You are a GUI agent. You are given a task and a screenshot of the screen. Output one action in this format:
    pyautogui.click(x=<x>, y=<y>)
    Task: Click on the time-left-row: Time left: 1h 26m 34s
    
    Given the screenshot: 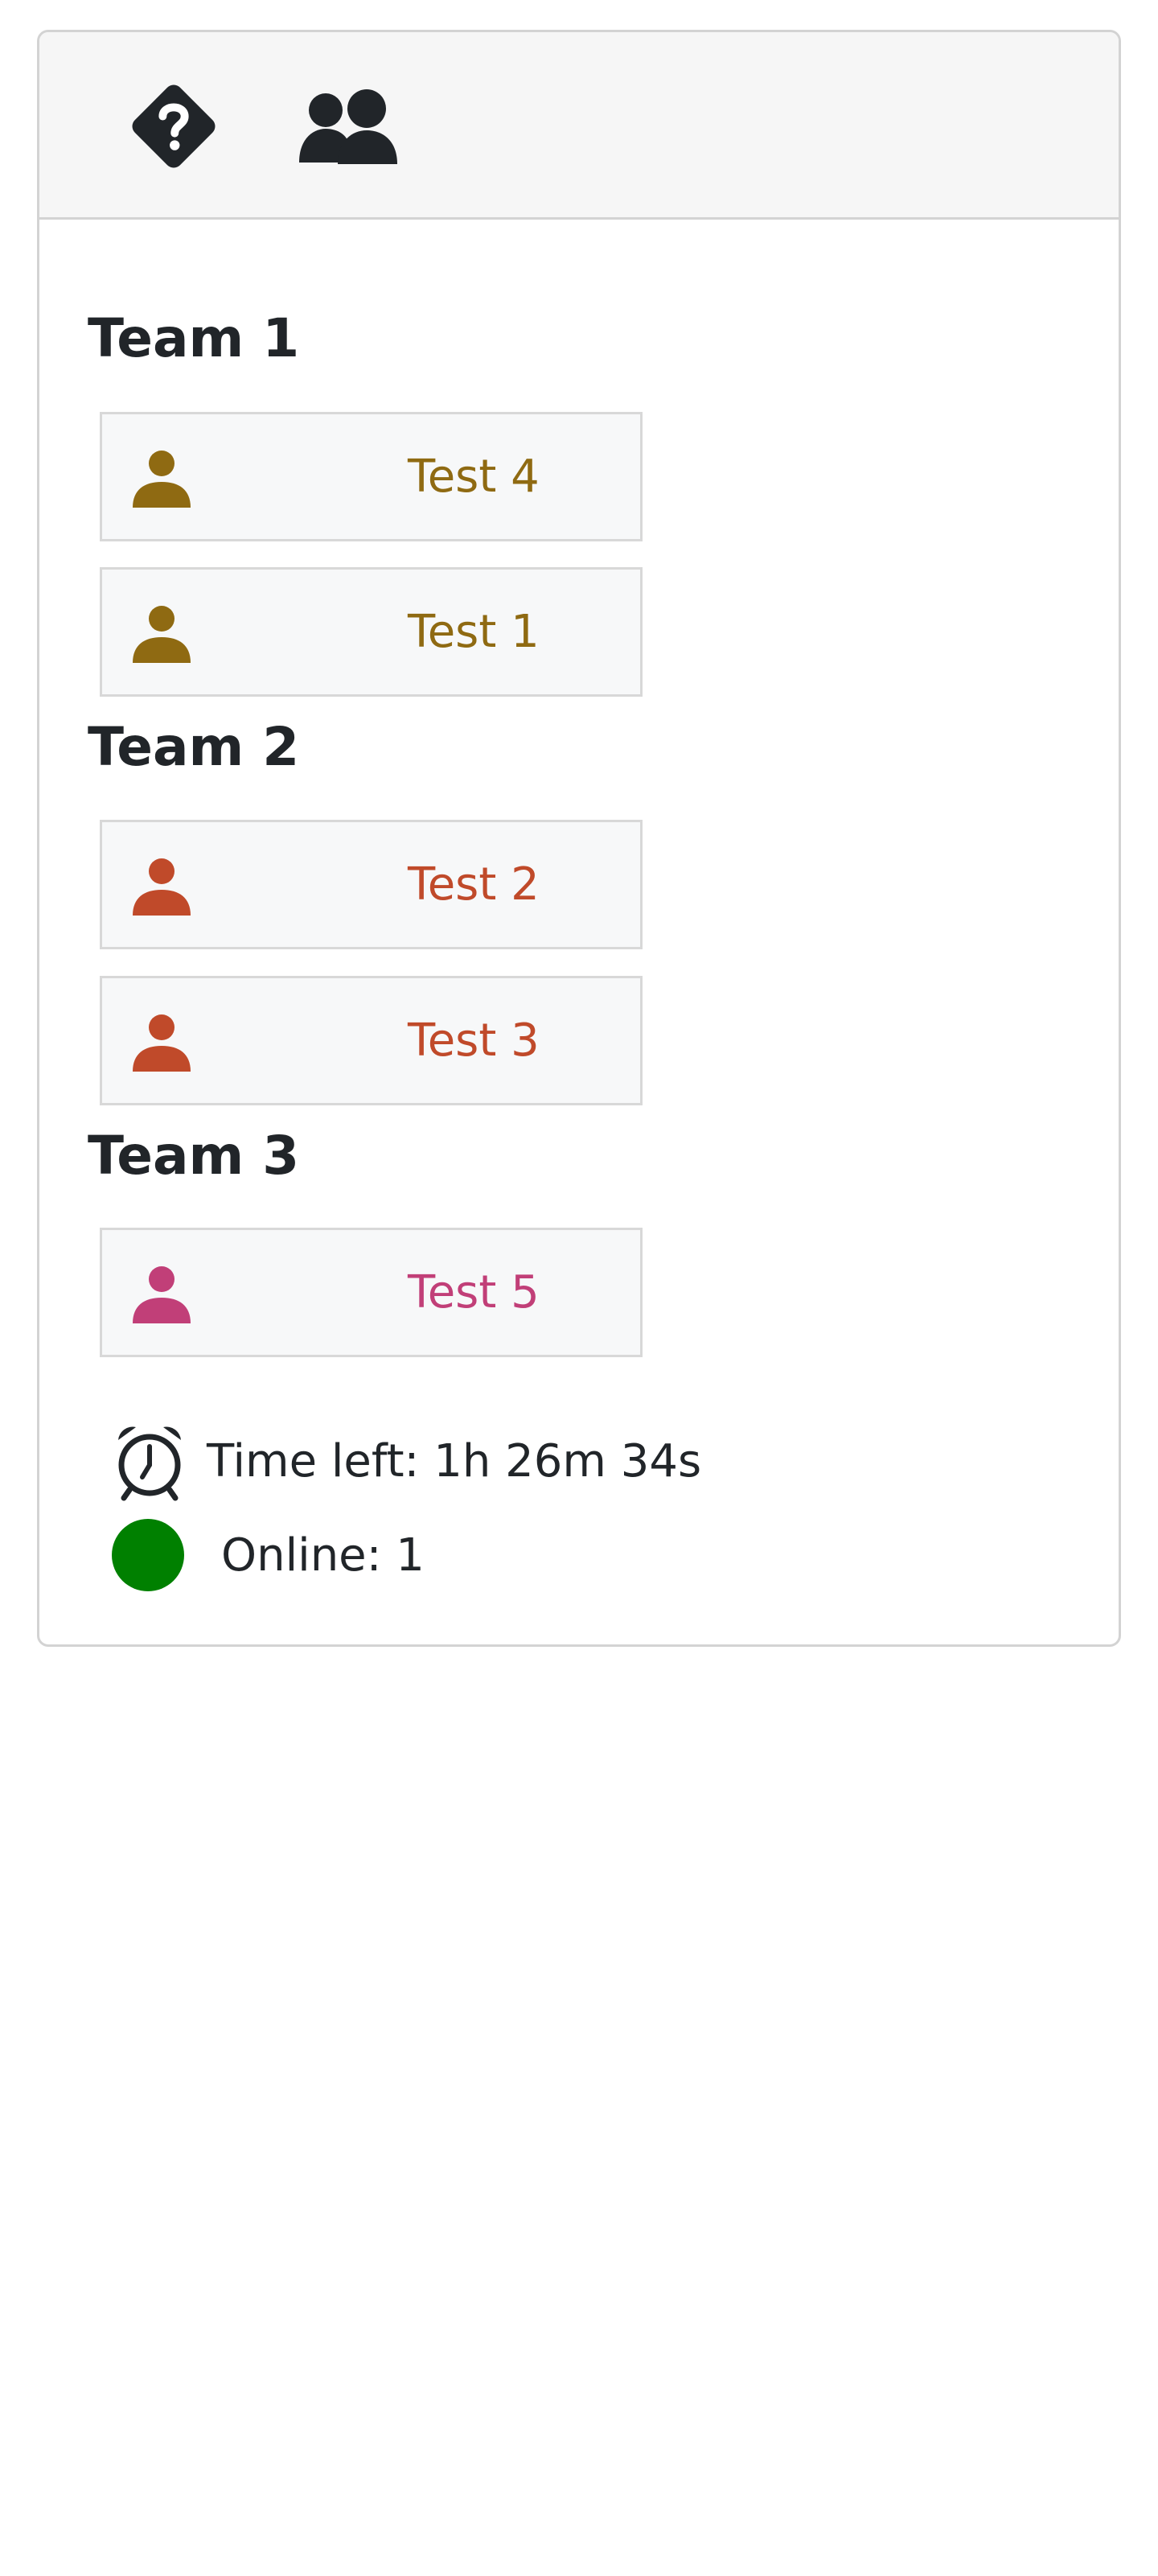 What is the action you would take?
    pyautogui.click(x=406, y=1461)
    